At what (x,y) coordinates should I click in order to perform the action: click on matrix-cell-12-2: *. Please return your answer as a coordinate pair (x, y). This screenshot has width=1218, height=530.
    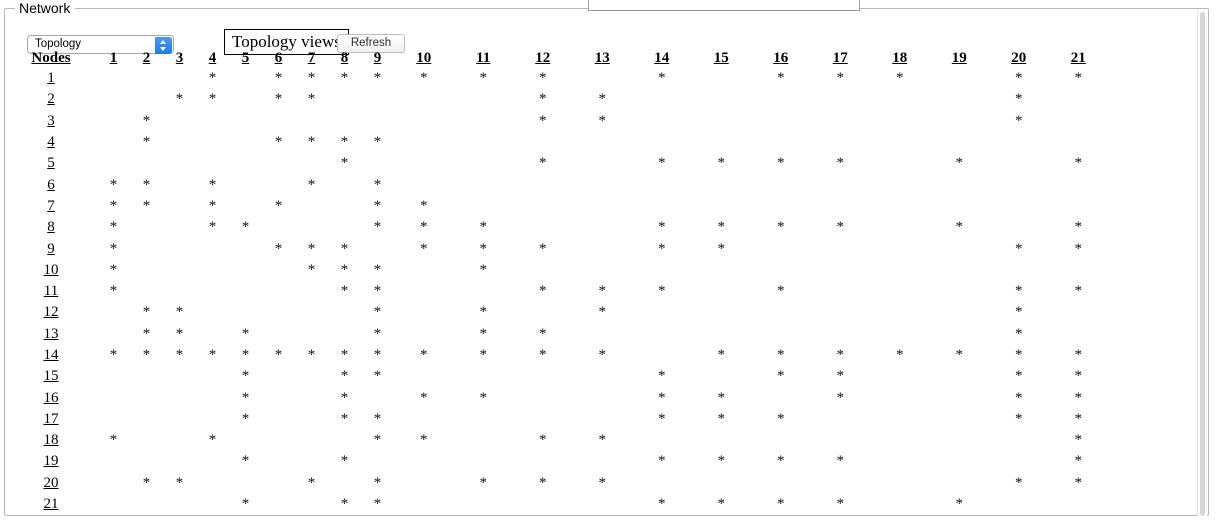
    Looking at the image, I should click on (146, 312).